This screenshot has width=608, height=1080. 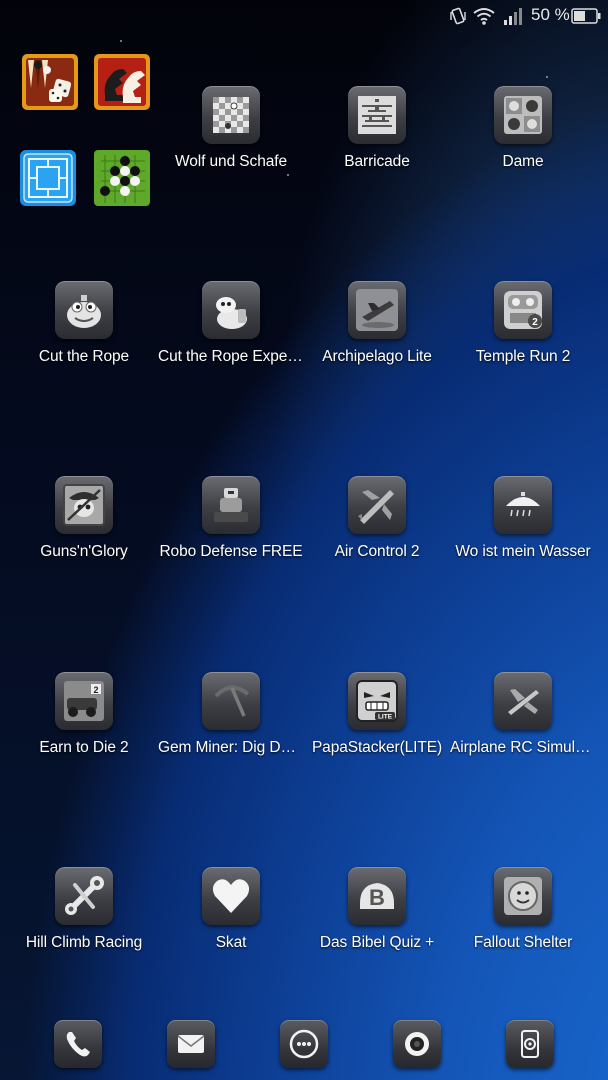 I want to click on app-dame: Dame, so click(x=523, y=141).